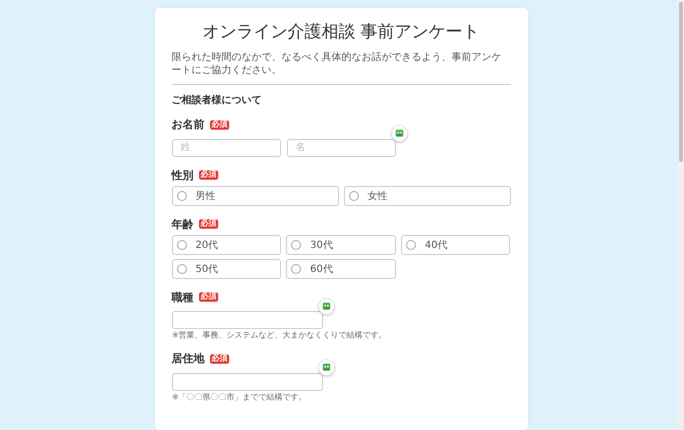 The image size is (684, 430). Describe the element at coordinates (321, 245) in the screenshot. I see `option-label: 30代` at that location.